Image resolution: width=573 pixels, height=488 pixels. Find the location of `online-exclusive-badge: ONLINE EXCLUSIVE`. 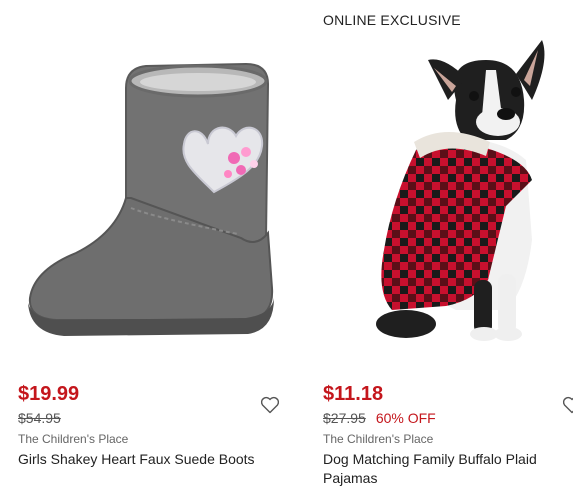

online-exclusive-badge: ONLINE EXCLUSIVE is located at coordinates (392, 20).